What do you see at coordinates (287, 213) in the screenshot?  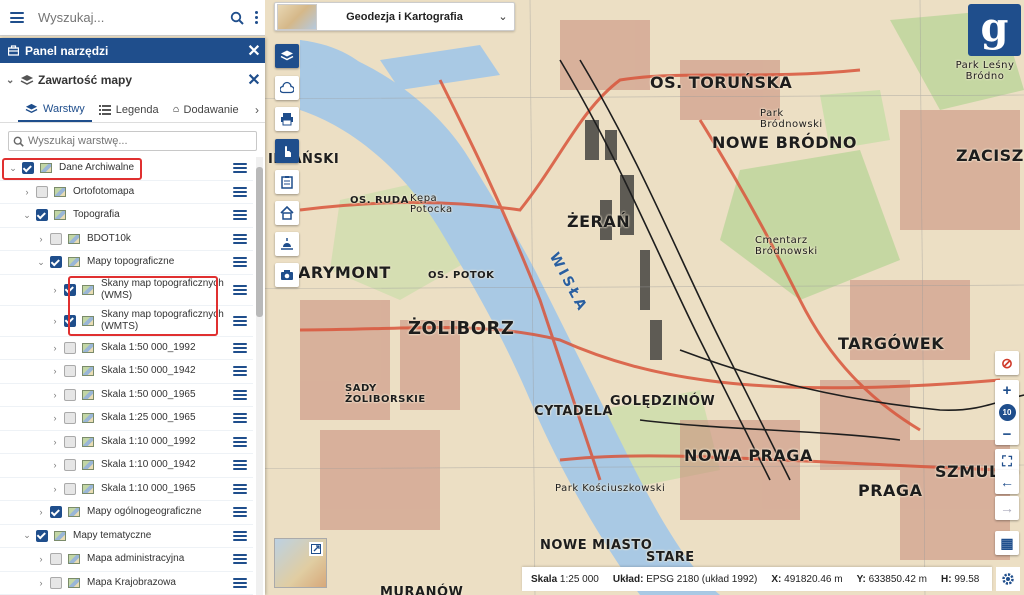 I see `home-extent-button` at bounding box center [287, 213].